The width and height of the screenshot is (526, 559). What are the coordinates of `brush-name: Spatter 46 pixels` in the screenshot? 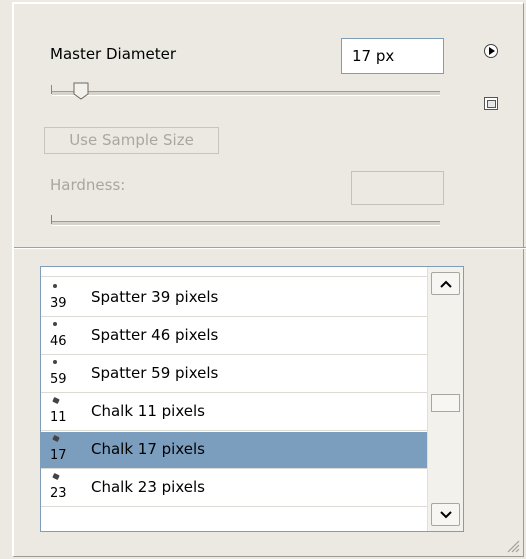 It's located at (155, 335).